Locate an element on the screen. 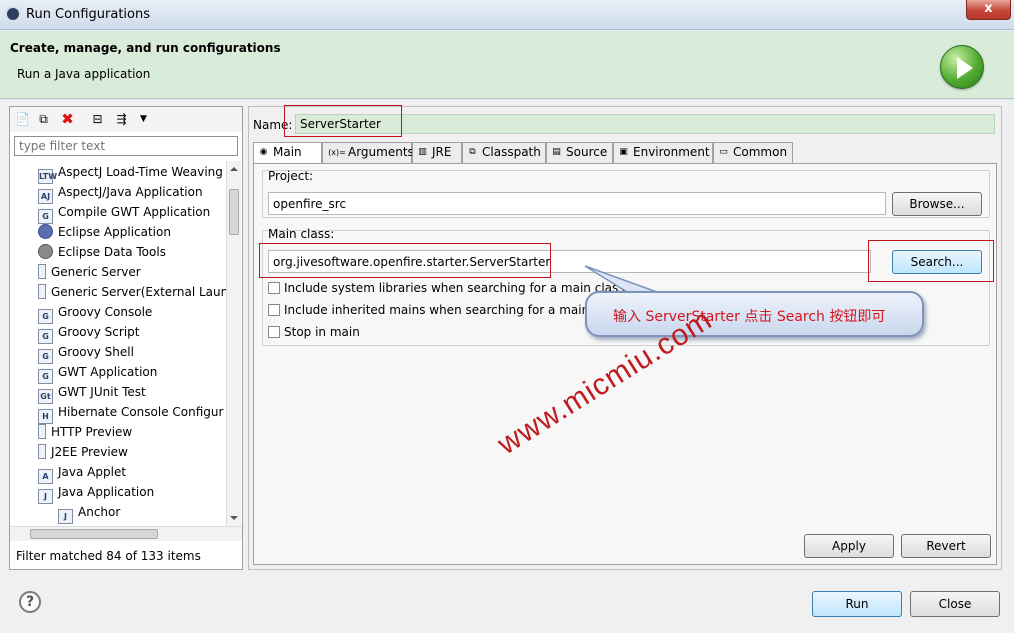 The width and height of the screenshot is (1014, 633). callout-text: 输入 ServerStarter 点击 Search 按钮即可 is located at coordinates (749, 317).